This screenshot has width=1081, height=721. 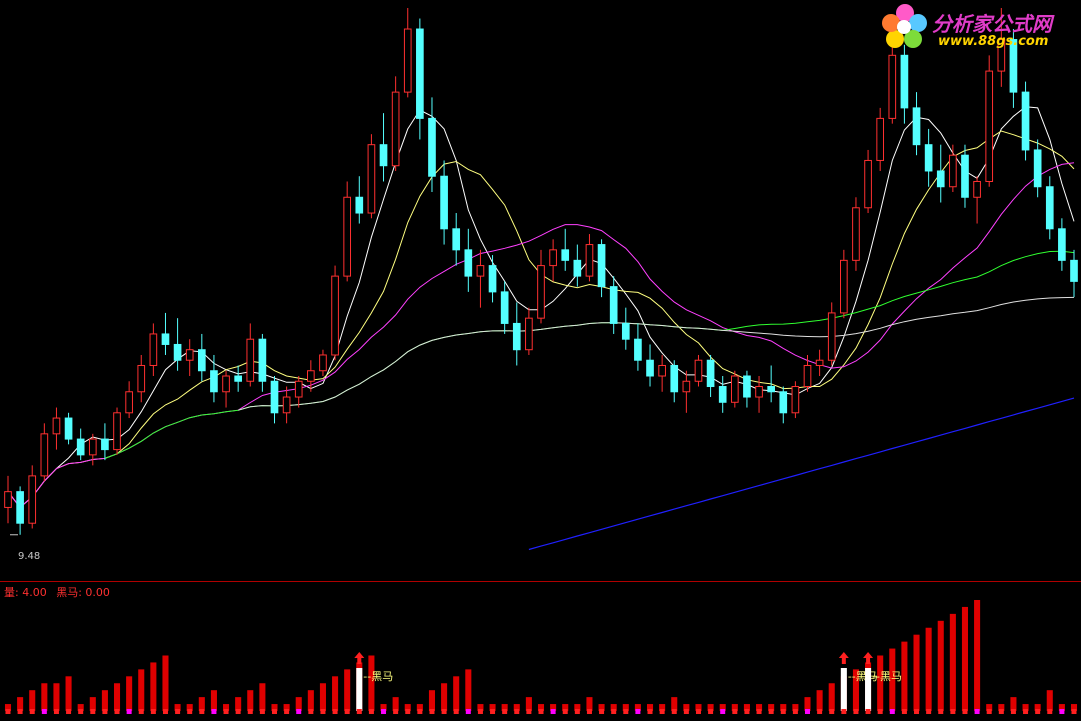 I want to click on ma120-line, so click(x=656, y=353).